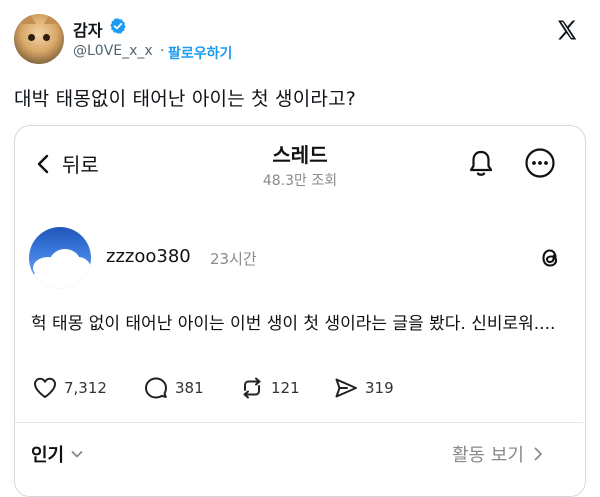 The image size is (600, 497). Describe the element at coordinates (60, 258) in the screenshot. I see `poster-avatar` at that location.